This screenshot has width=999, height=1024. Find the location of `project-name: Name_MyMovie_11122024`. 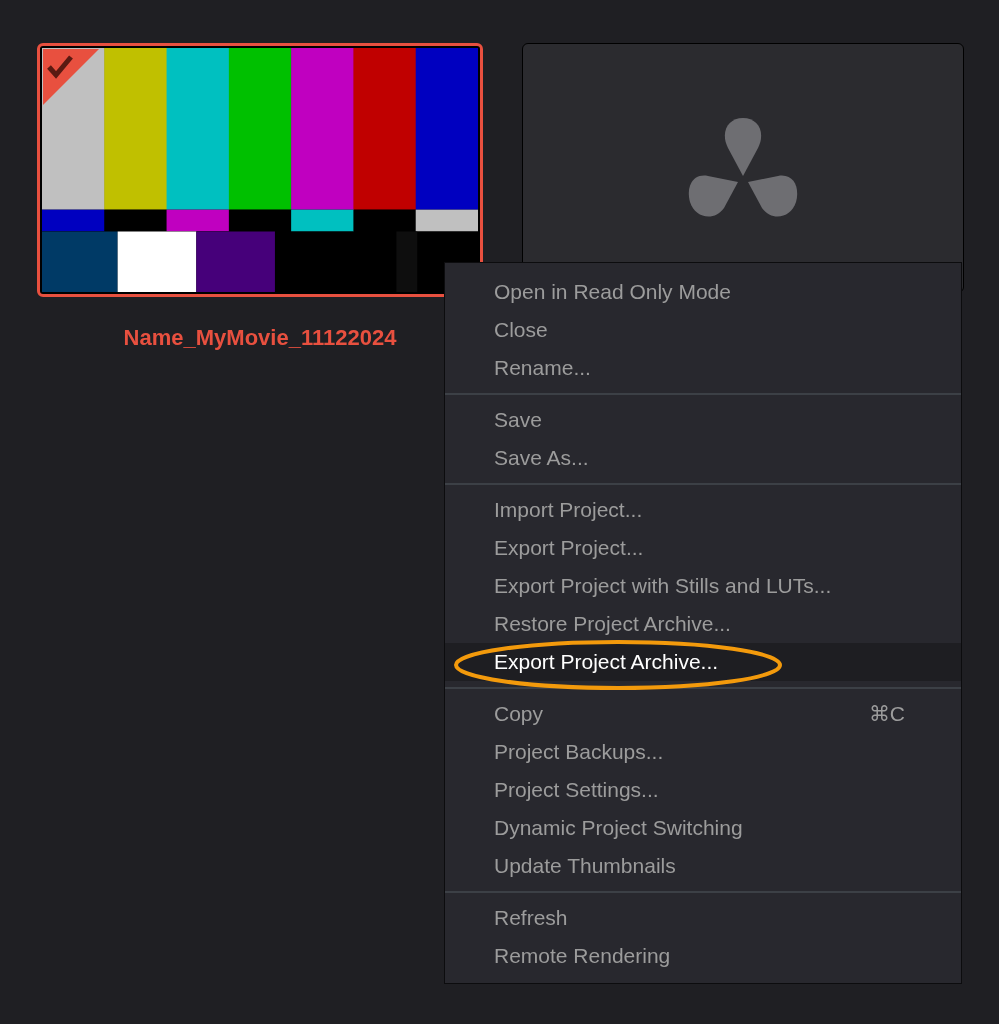

project-name: Name_MyMovie_11122024 is located at coordinates (260, 338).